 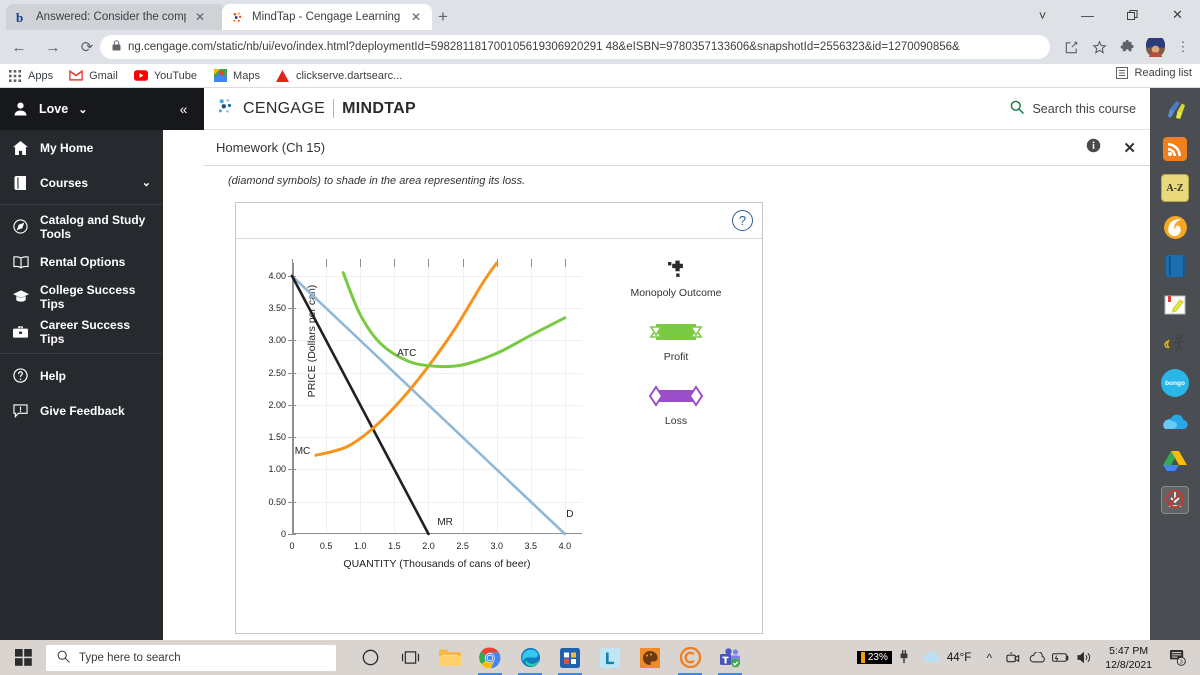 What do you see at coordinates (53, 47) in the screenshot?
I see `forward-button: →` at bounding box center [53, 47].